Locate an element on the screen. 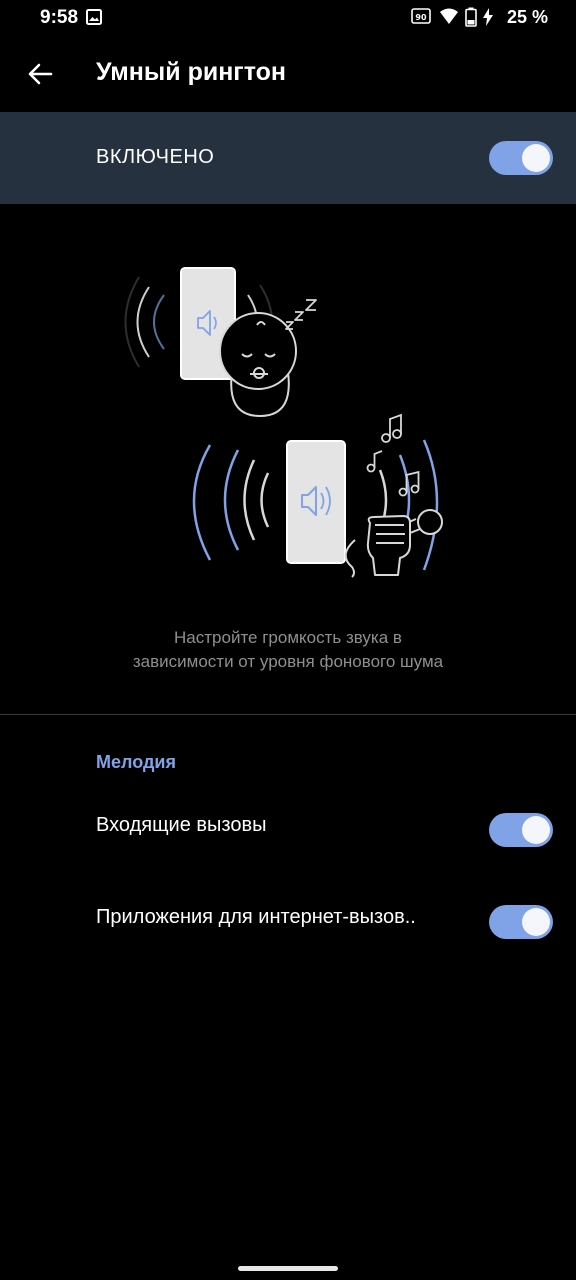 This screenshot has width=576, height=1280. setting-row-incoming-calls: Входящие вызовы is located at coordinates (288, 830).